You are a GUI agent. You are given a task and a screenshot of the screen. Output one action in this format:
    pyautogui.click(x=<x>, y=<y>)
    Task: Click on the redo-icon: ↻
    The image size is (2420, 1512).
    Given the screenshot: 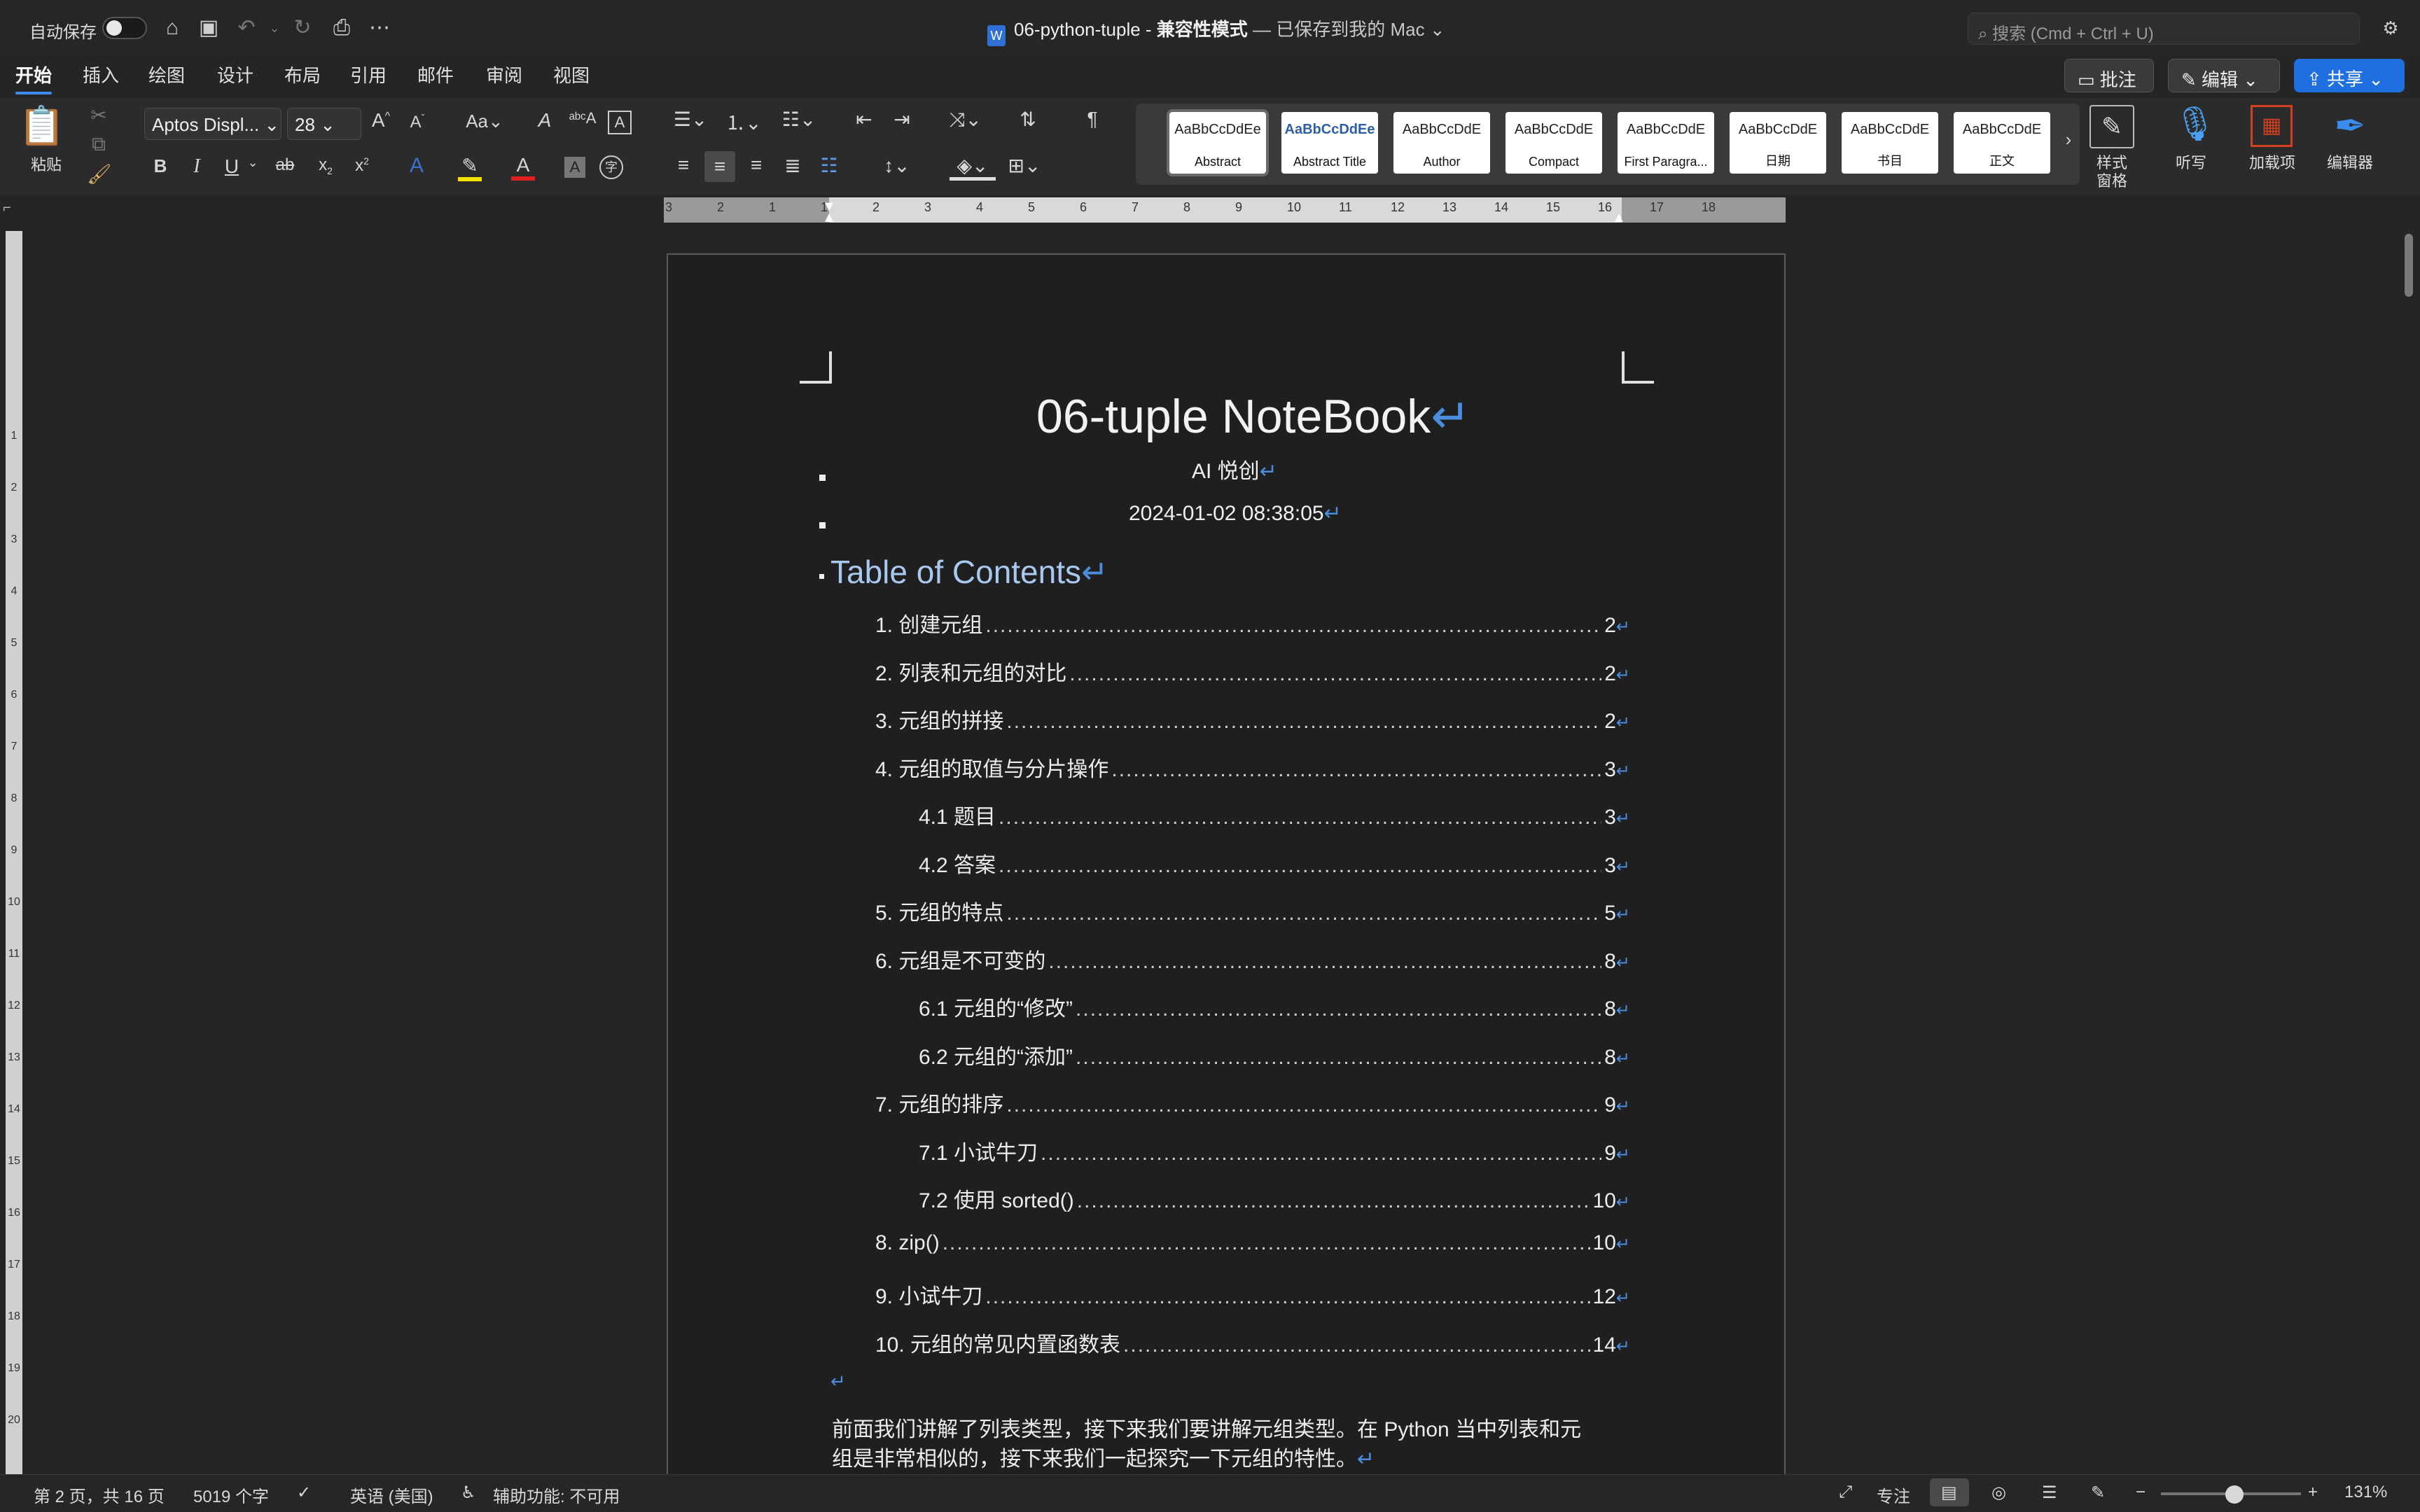 What is the action you would take?
    pyautogui.click(x=302, y=28)
    